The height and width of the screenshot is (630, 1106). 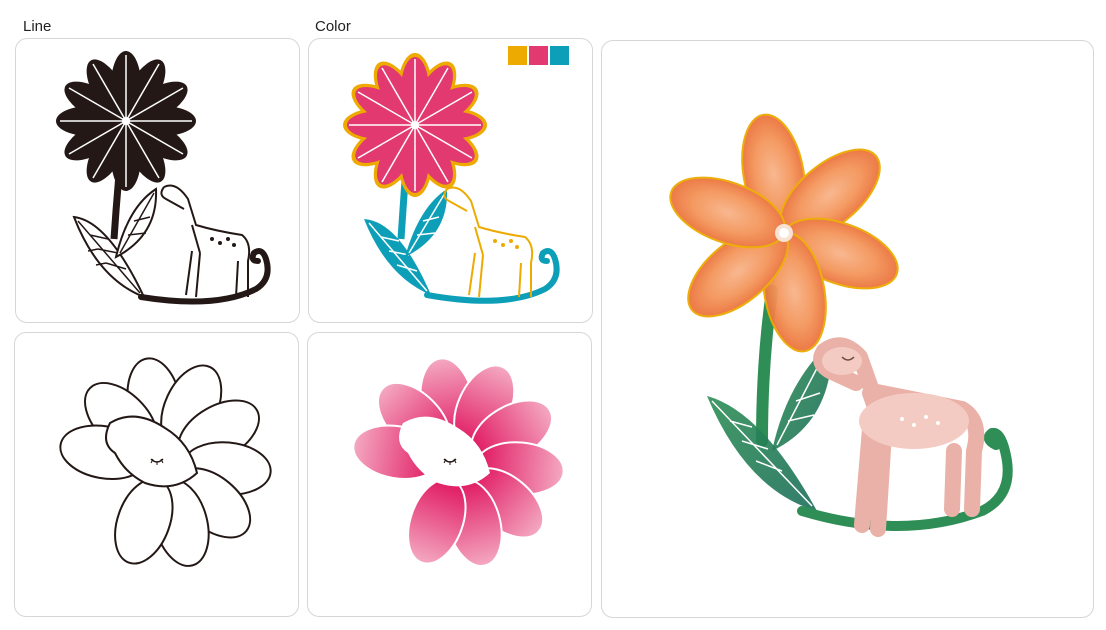 I want to click on color-flower-deer-illustration, so click(x=451, y=178).